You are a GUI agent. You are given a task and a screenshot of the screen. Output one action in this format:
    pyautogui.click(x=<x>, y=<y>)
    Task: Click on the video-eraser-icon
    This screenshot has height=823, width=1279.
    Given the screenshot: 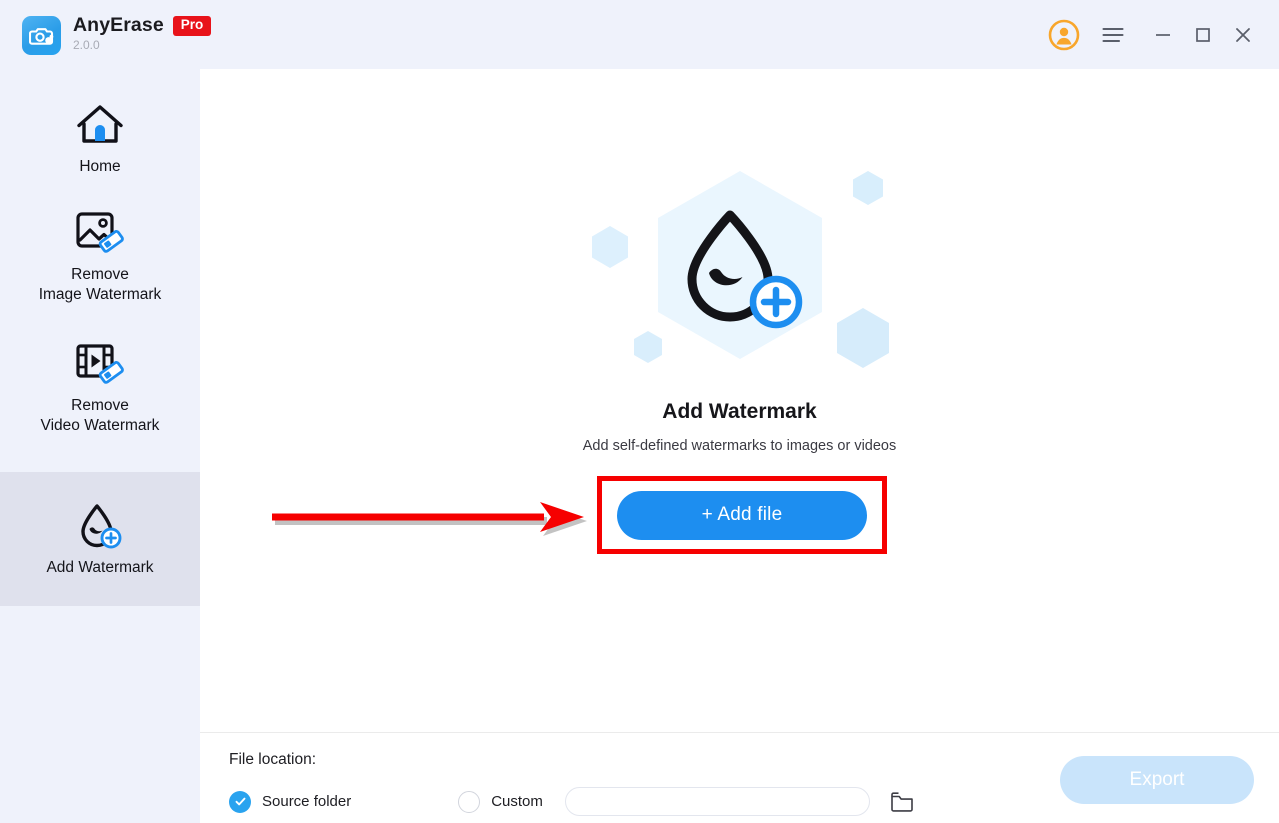 What is the action you would take?
    pyautogui.click(x=100, y=364)
    